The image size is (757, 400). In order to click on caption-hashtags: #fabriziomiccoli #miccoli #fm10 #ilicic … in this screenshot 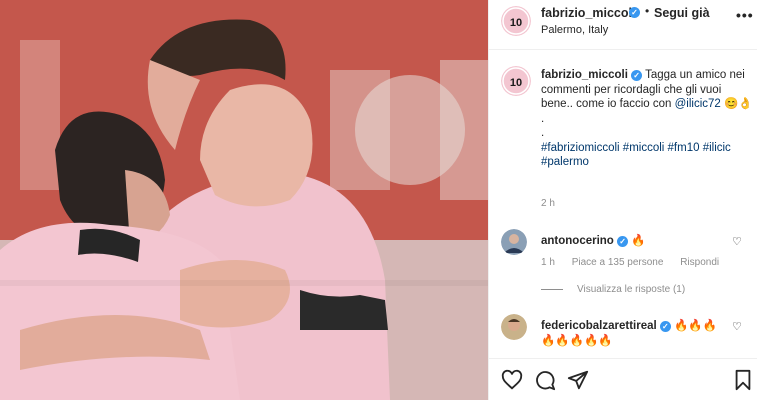, I will do `click(636, 155)`.